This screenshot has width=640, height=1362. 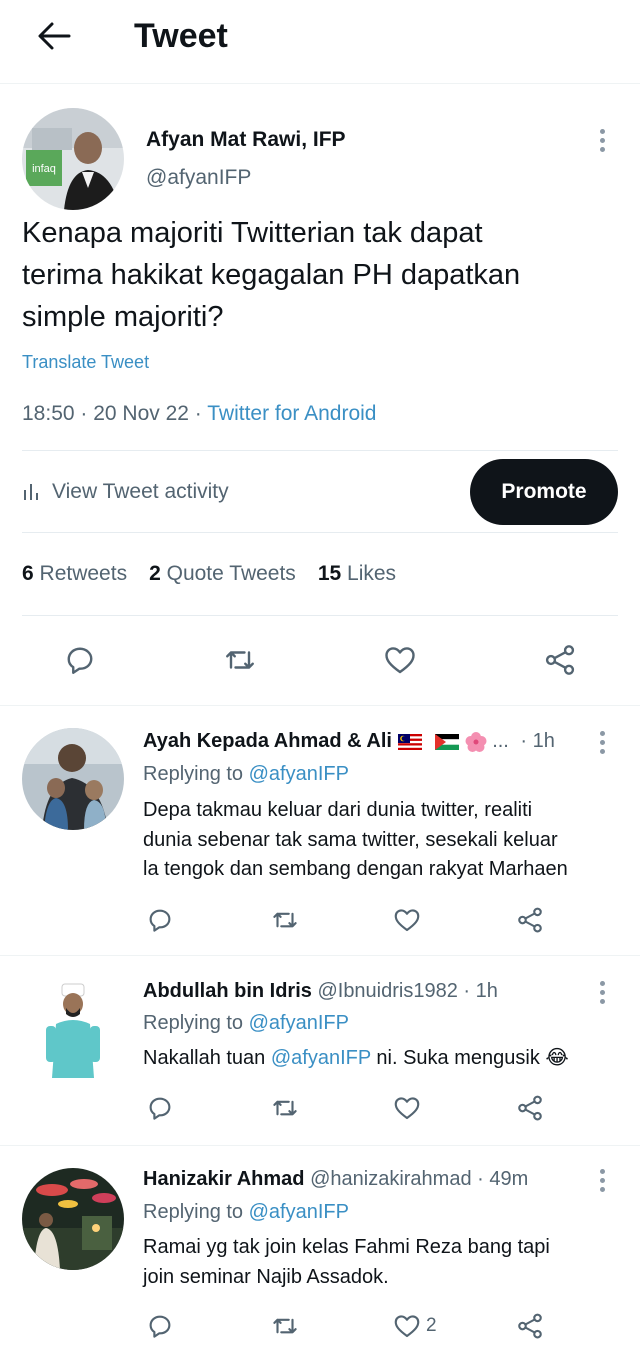 I want to click on retweets-stat: 6 Retweets, so click(x=74, y=574).